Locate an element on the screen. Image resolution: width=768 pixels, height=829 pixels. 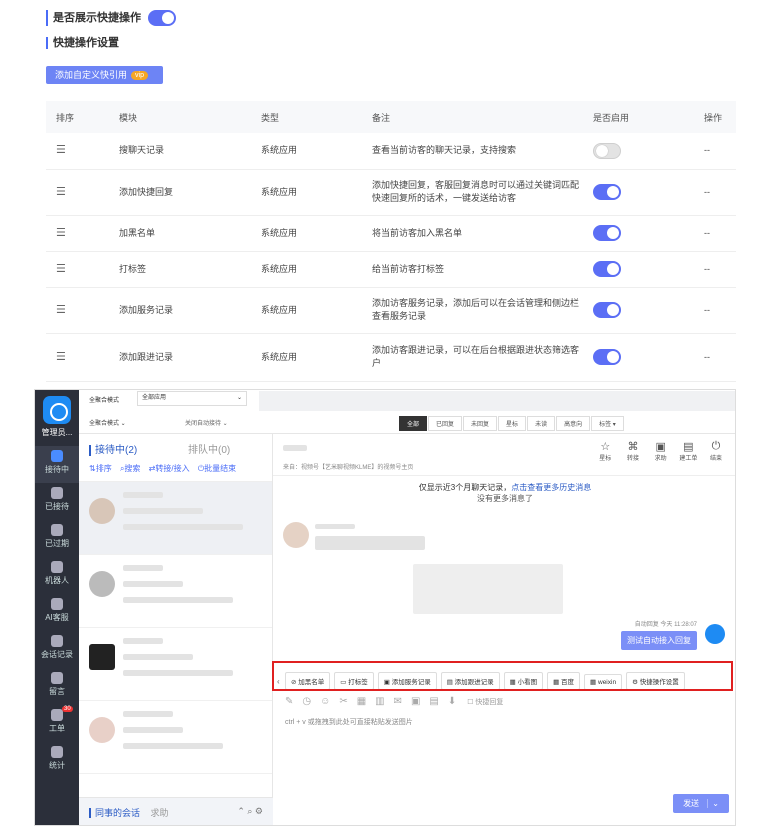
power-icon: ⏻ is located at coordinates (716, 446).